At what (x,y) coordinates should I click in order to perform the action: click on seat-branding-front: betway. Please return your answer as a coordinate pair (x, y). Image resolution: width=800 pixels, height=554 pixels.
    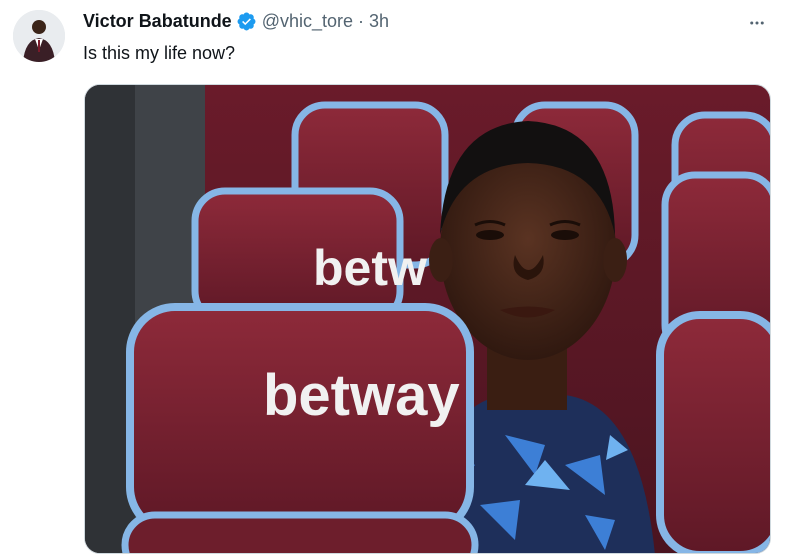
    Looking at the image, I should click on (361, 395).